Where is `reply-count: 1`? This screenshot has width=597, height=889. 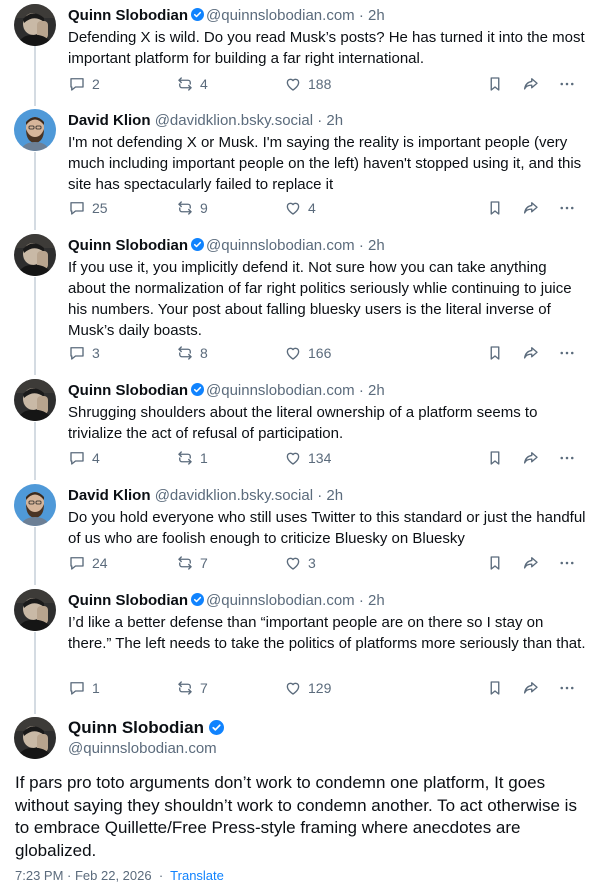 reply-count: 1 is located at coordinates (96, 688).